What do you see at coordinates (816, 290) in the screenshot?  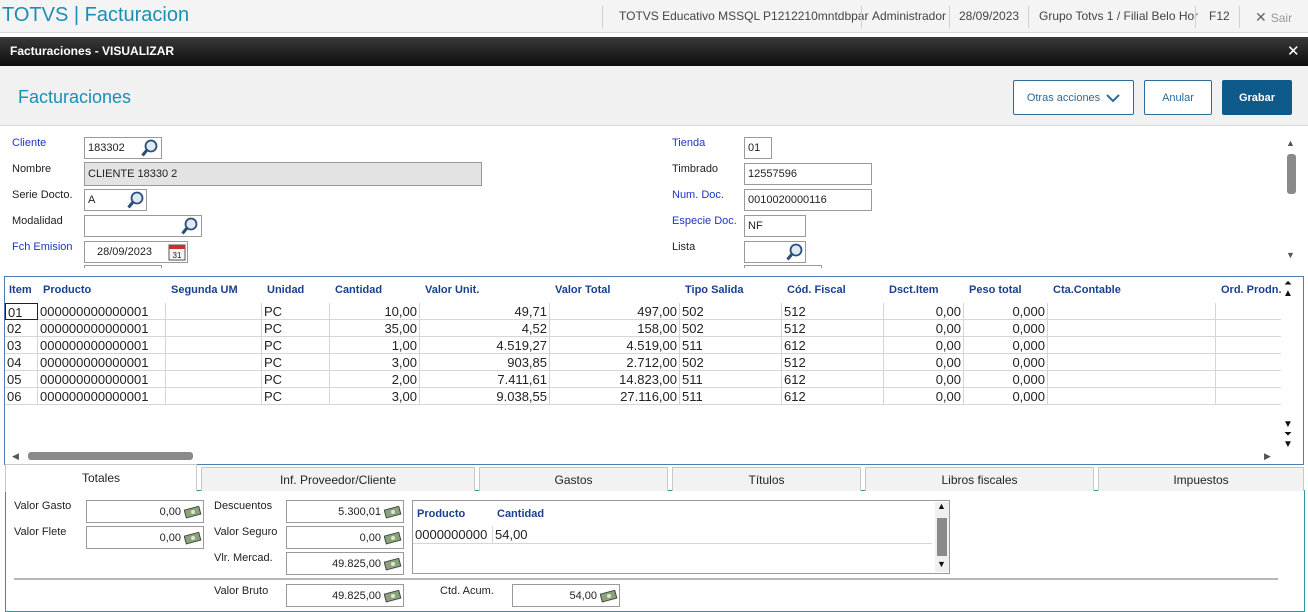 I see `column-header-fiscal-code: Cód. Fiscal` at bounding box center [816, 290].